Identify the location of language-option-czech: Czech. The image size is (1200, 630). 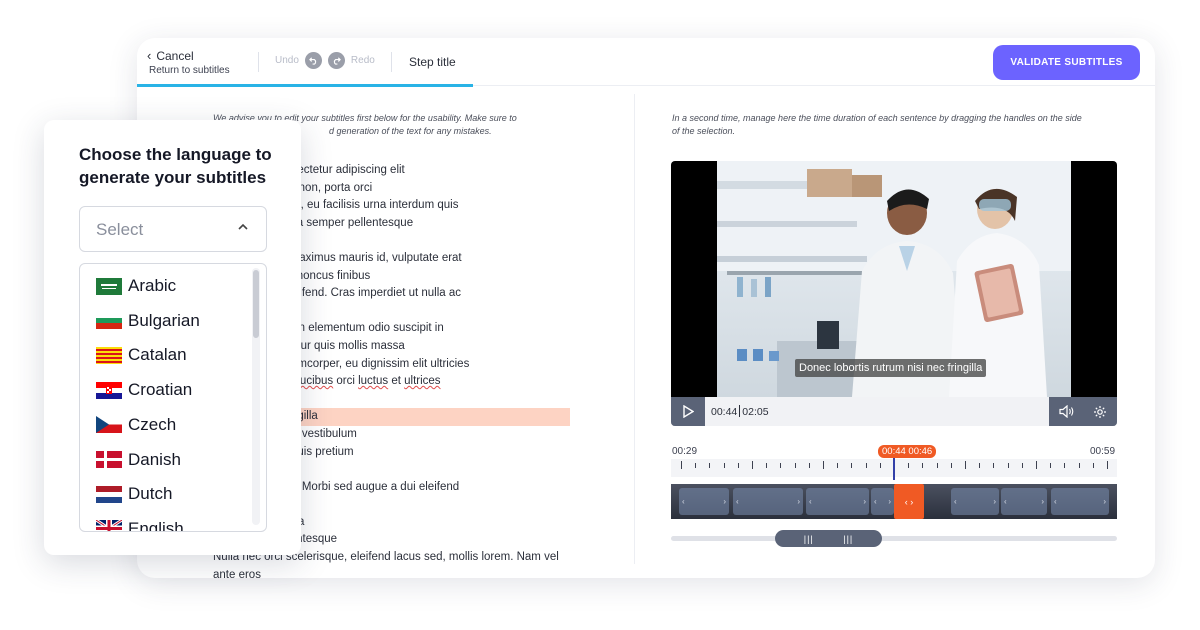
(136, 425).